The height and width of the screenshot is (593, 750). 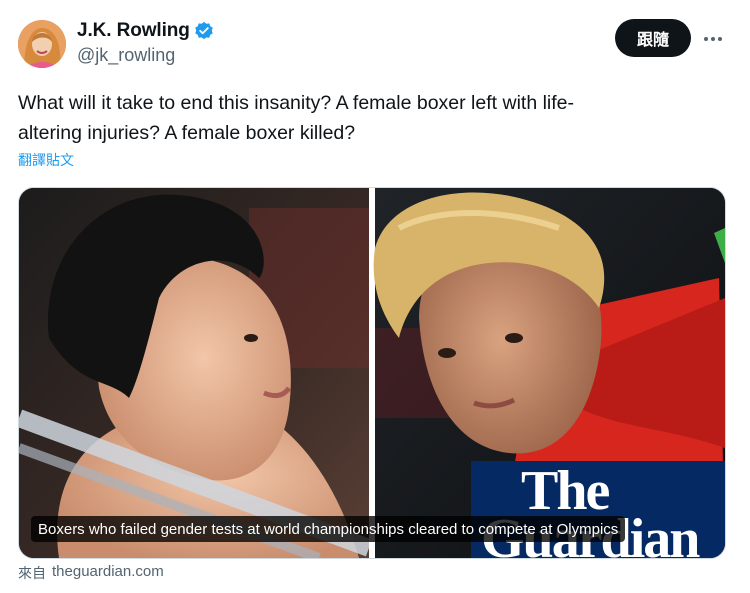 I want to click on avatar, so click(x=42, y=44).